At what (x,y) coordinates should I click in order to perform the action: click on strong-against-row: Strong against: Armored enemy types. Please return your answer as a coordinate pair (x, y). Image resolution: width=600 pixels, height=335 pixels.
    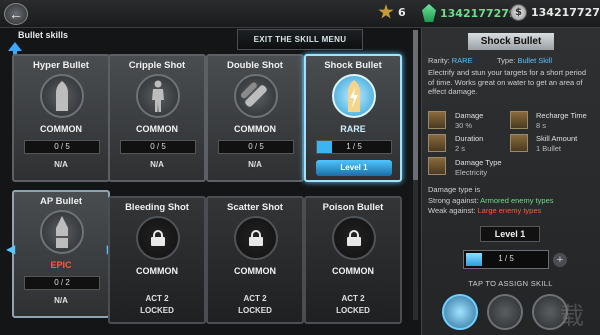
    Looking at the image, I should click on (491, 200).